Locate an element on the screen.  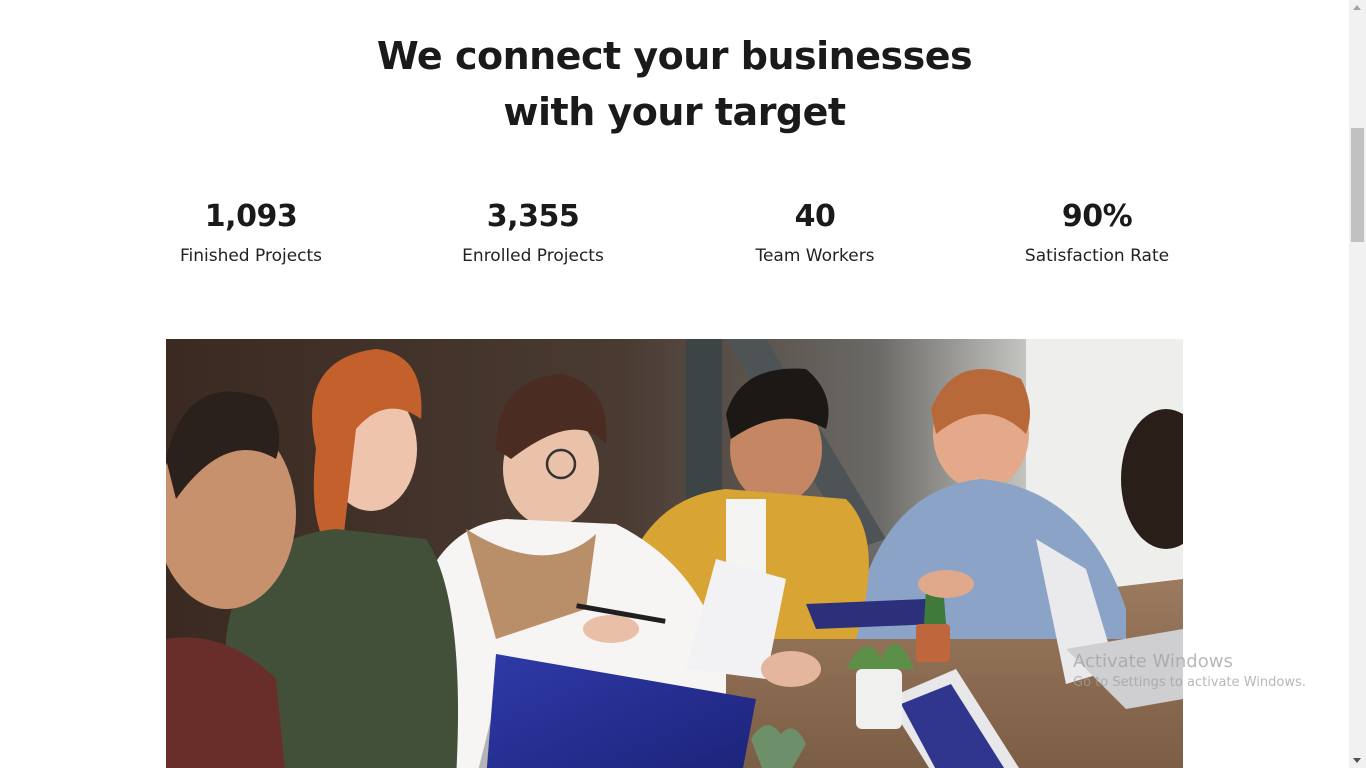
heading-line-2: with your target is located at coordinates (674, 112).